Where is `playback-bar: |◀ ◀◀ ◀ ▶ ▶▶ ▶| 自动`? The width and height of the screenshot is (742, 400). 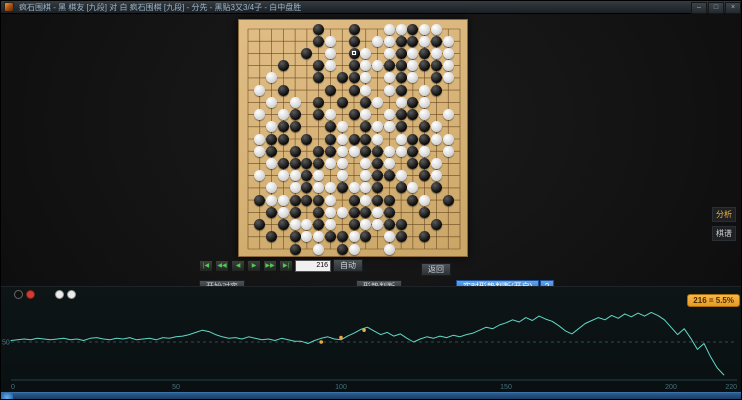 playback-bar: |◀ ◀◀ ◀ ▶ ▶▶ ▶| 自动 is located at coordinates (281, 265).